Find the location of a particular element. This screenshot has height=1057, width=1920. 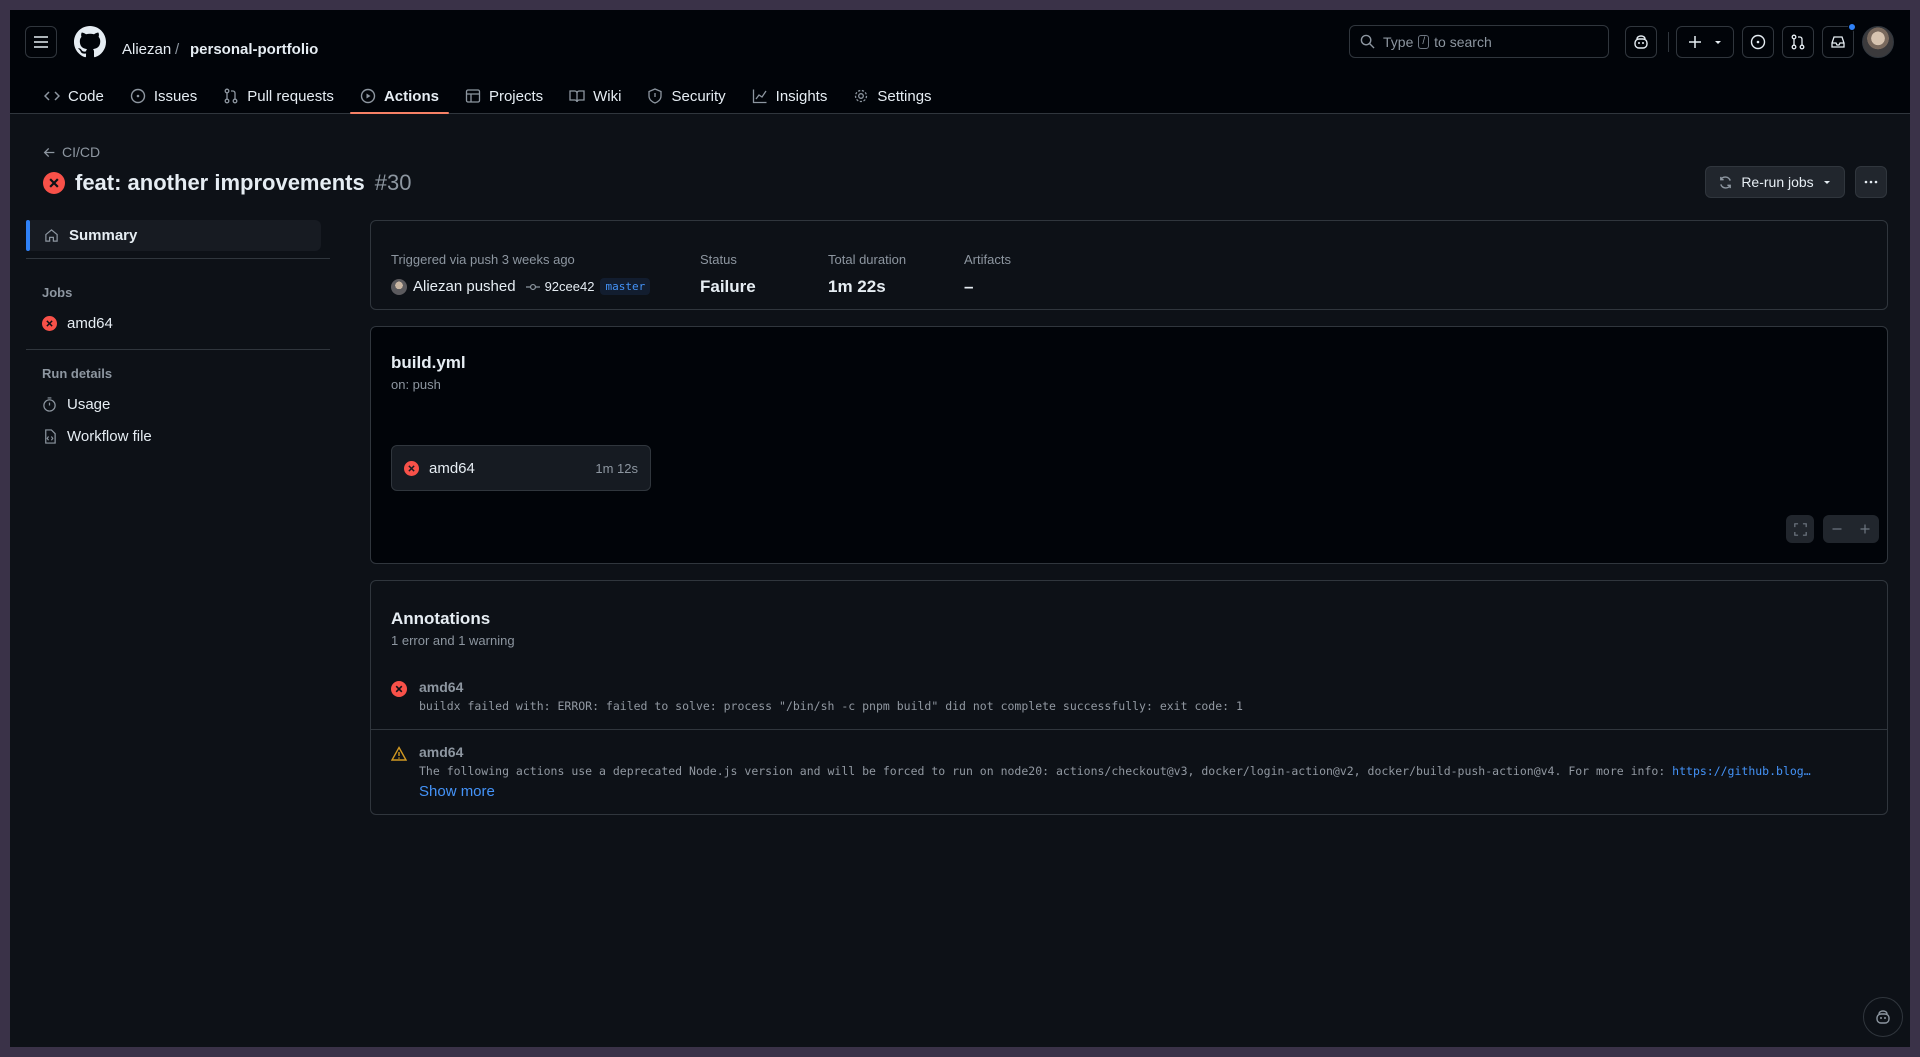

sidebar-item-summary: Summary is located at coordinates (173, 235).